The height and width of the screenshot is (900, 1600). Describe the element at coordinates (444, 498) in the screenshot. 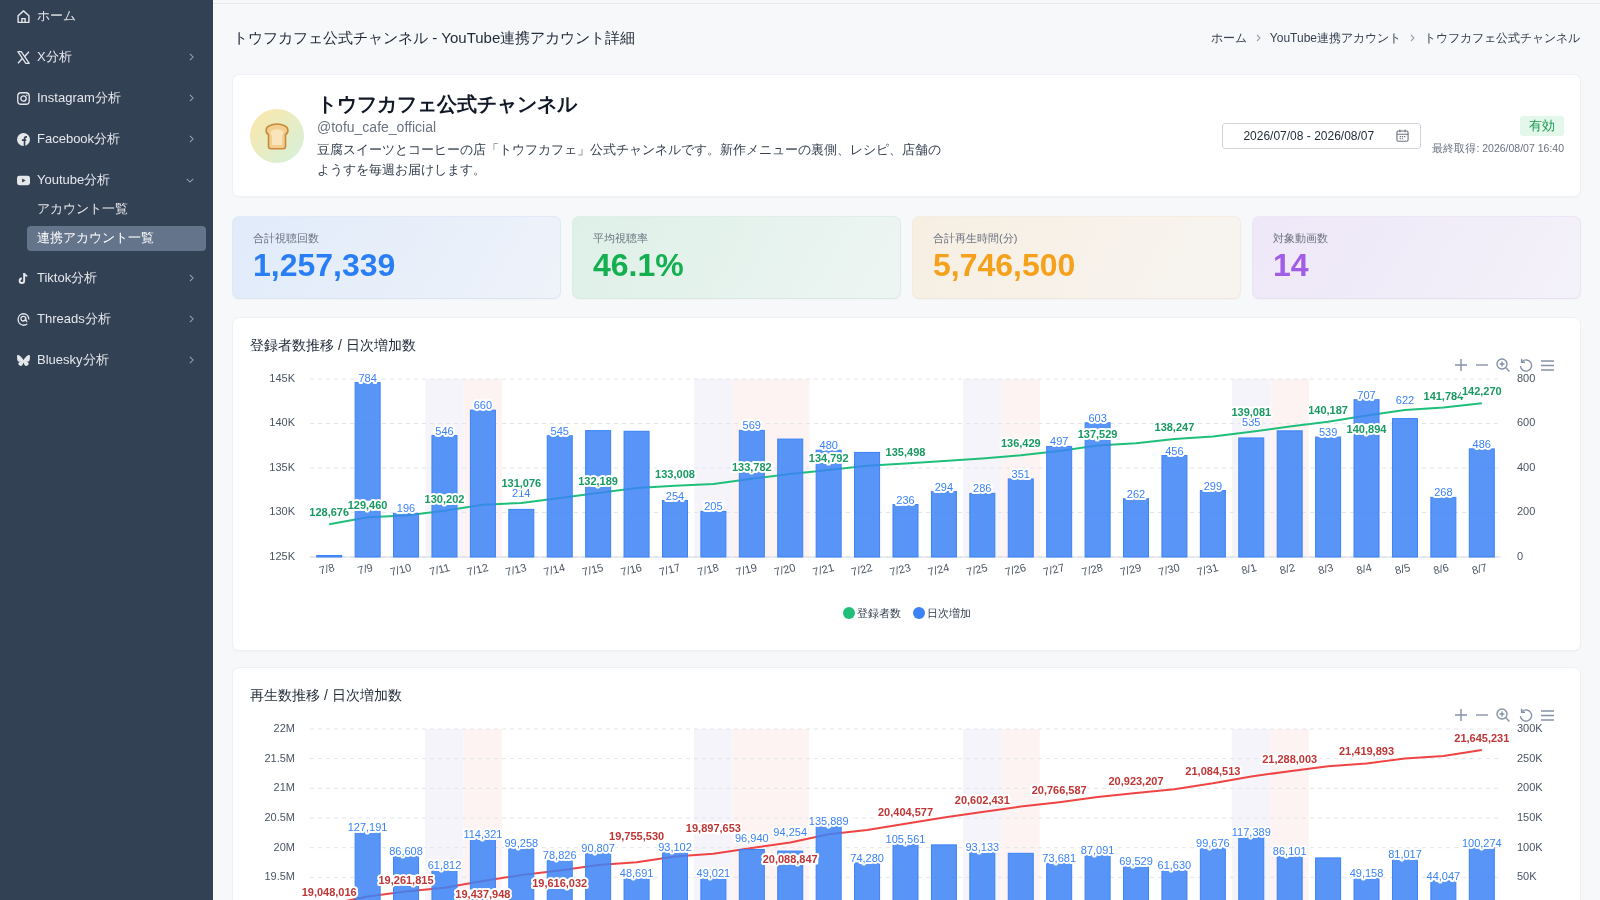

I see `line-value-label: 130,202` at that location.